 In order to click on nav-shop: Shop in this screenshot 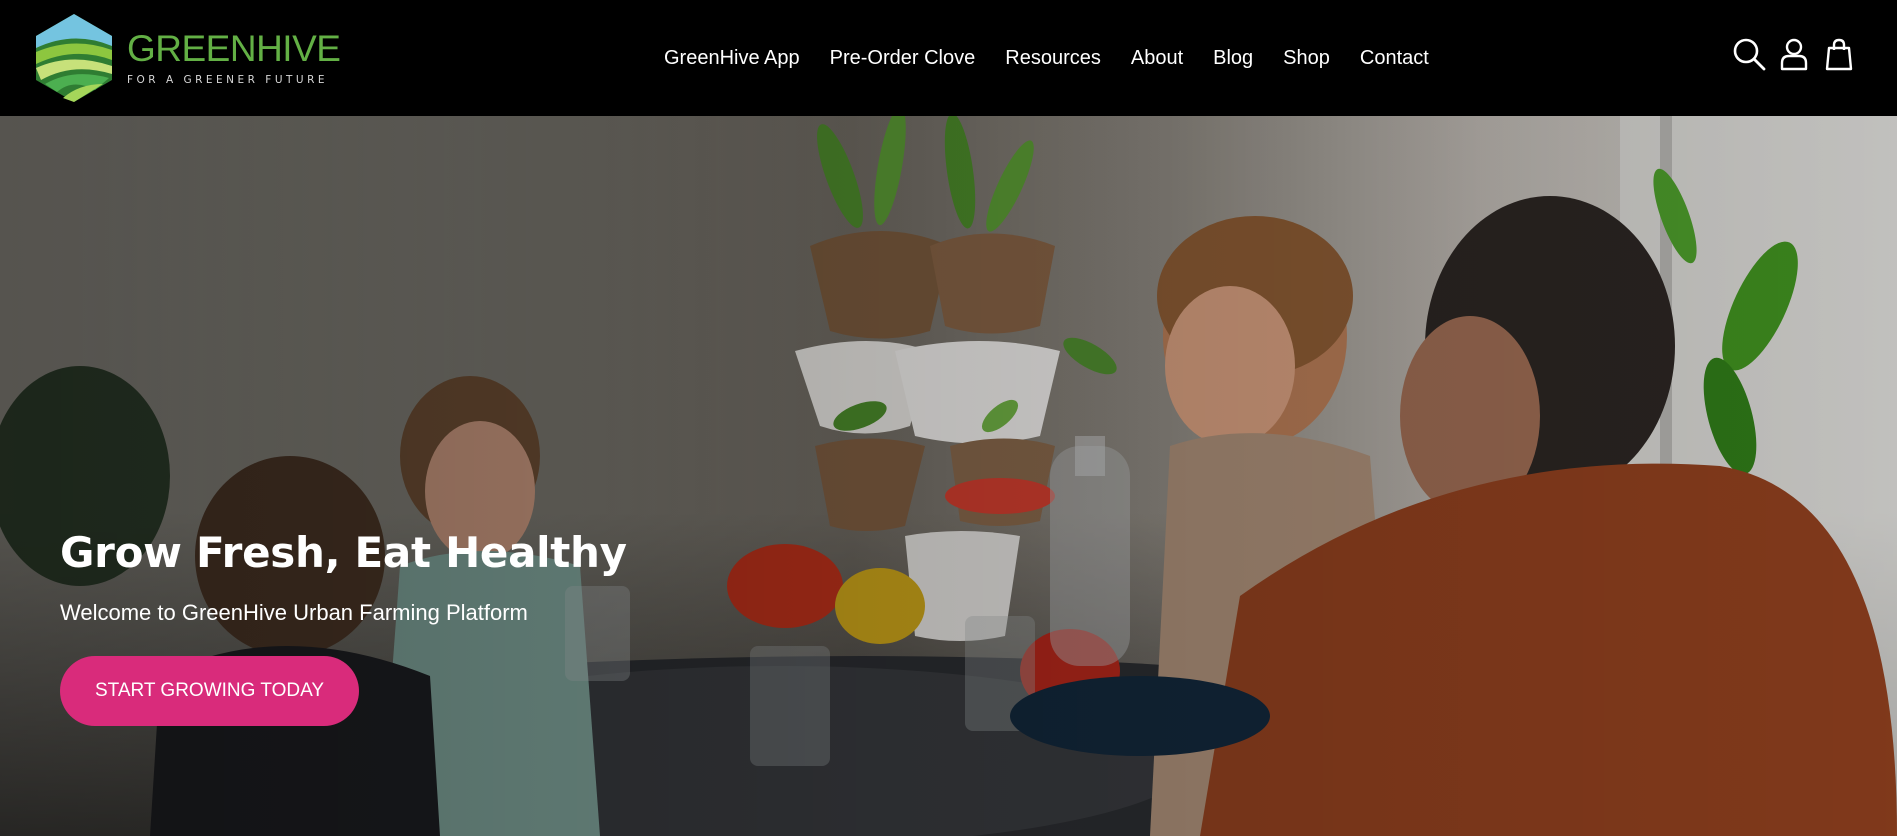, I will do `click(1306, 58)`.